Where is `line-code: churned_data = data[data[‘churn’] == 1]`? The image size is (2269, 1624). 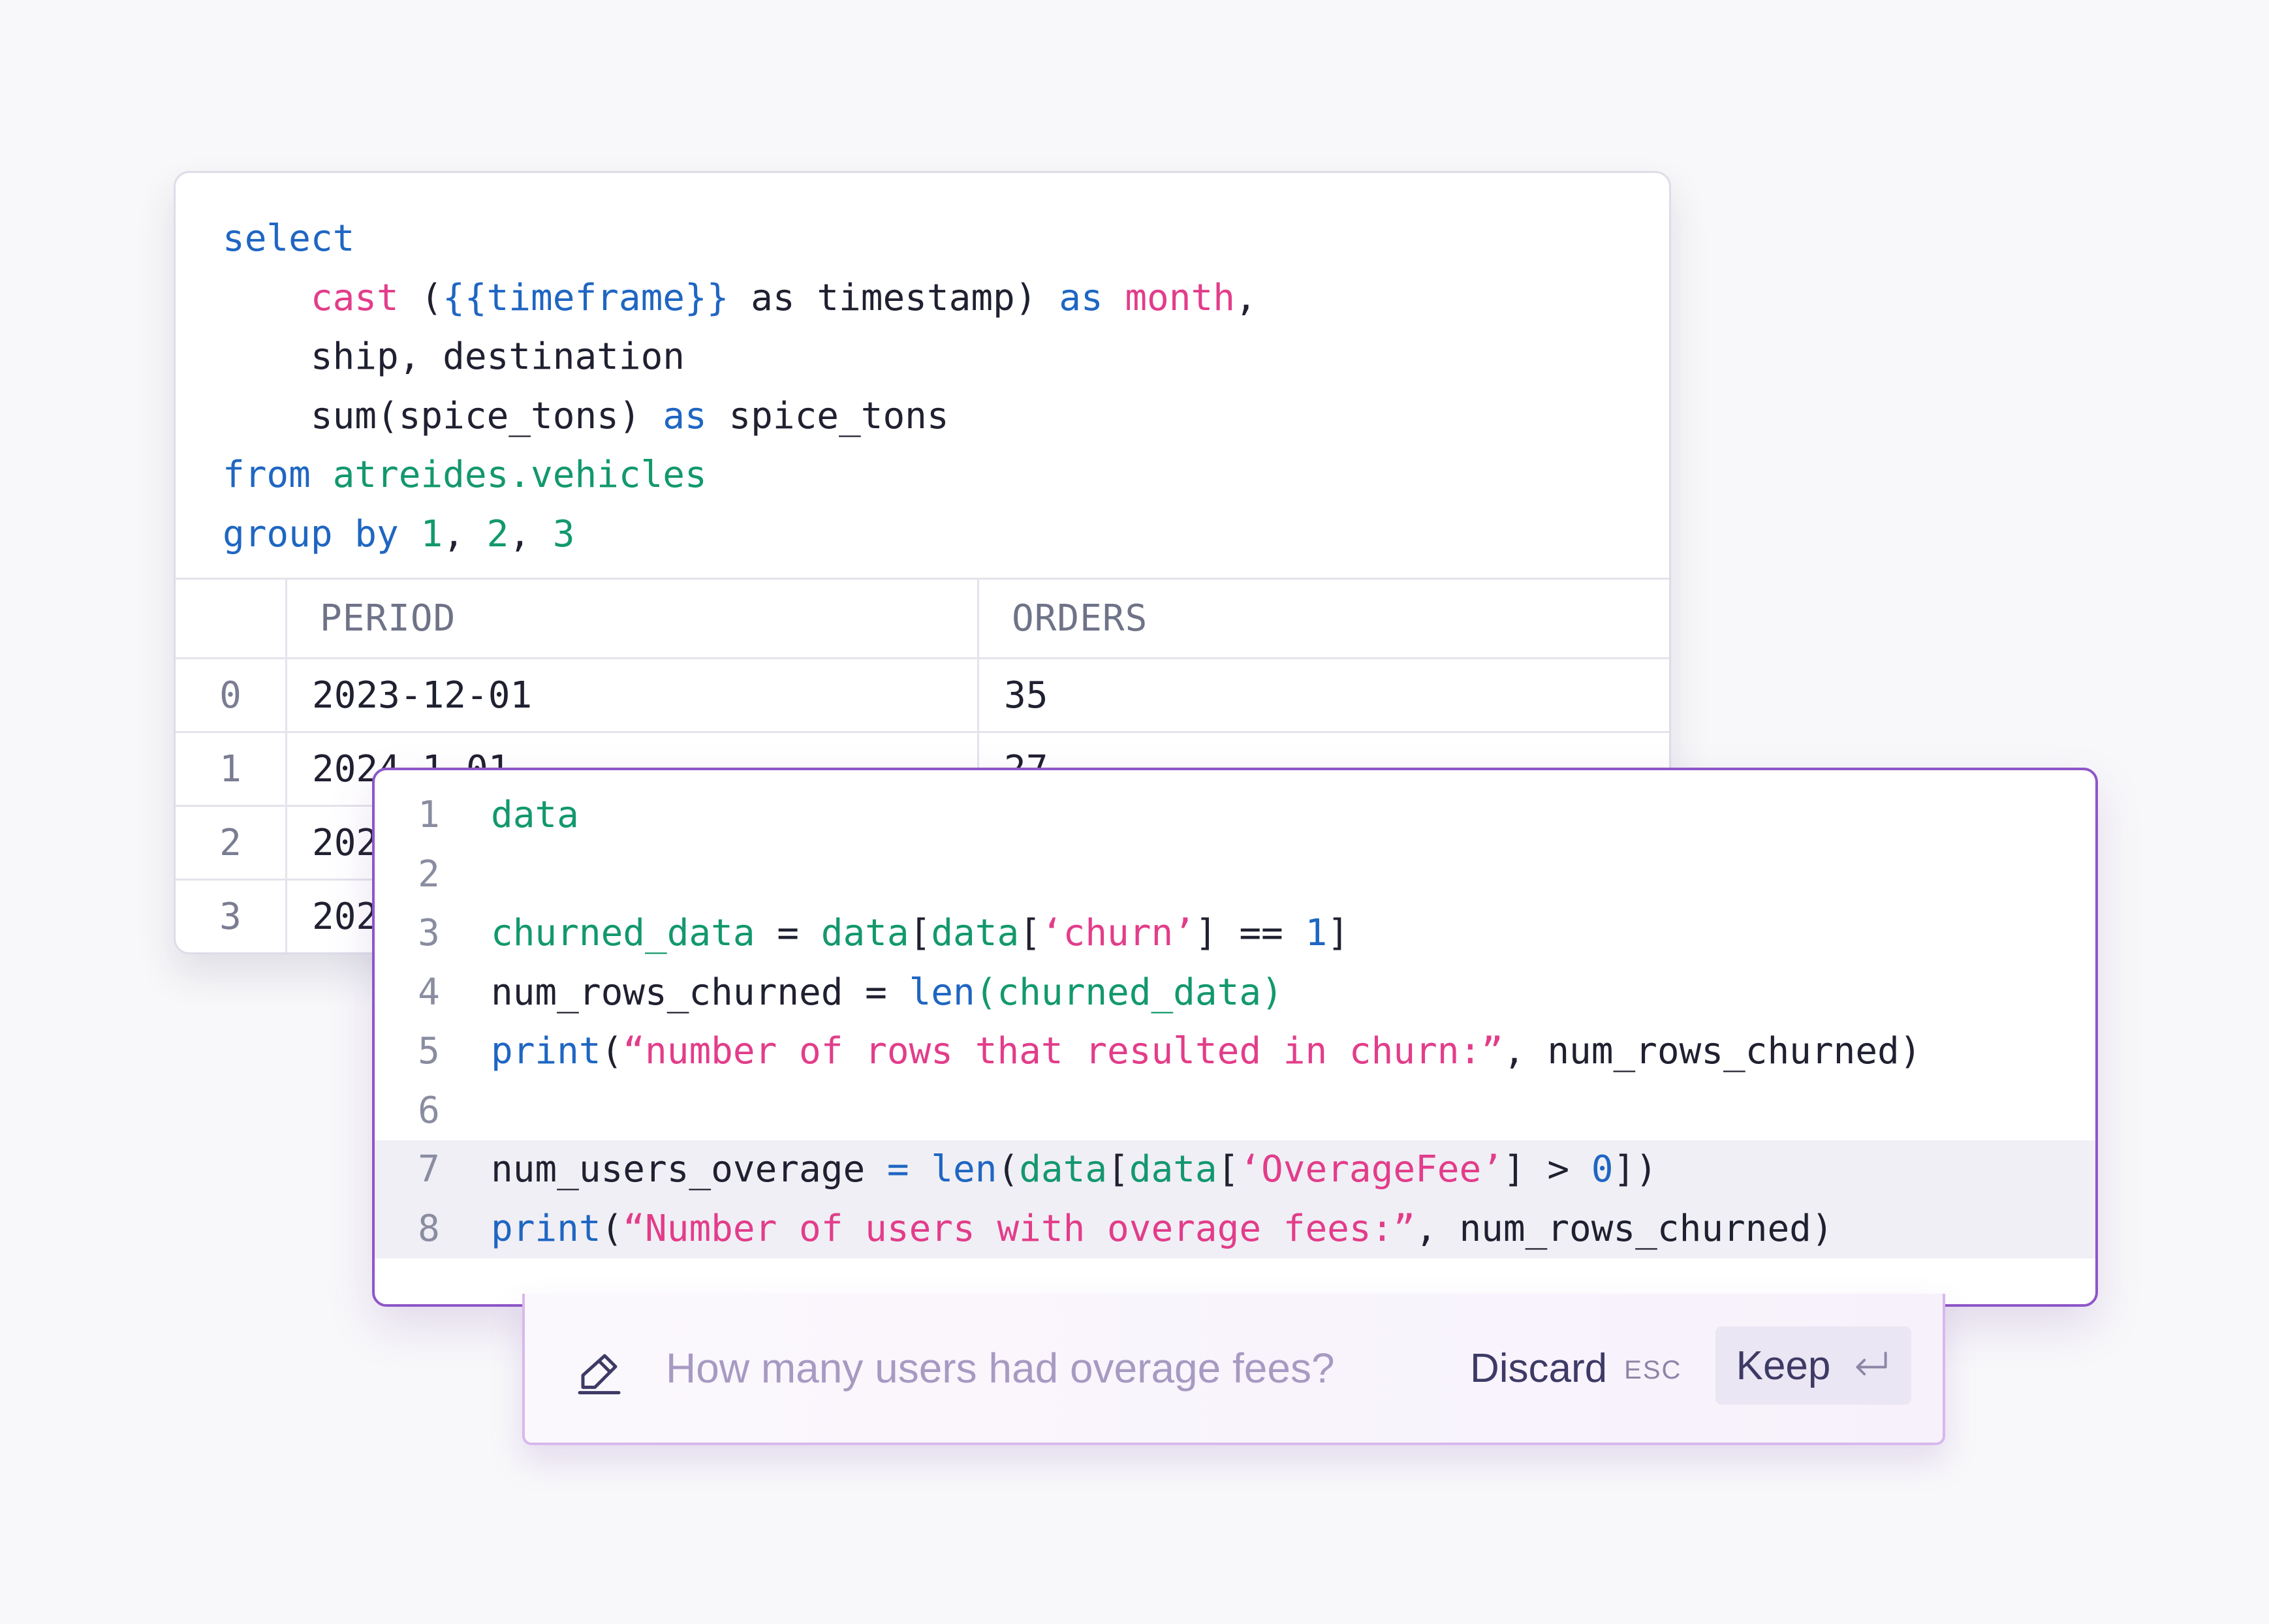 line-code: churned_data = data[data[‘churn’] == 1] is located at coordinates (920, 934).